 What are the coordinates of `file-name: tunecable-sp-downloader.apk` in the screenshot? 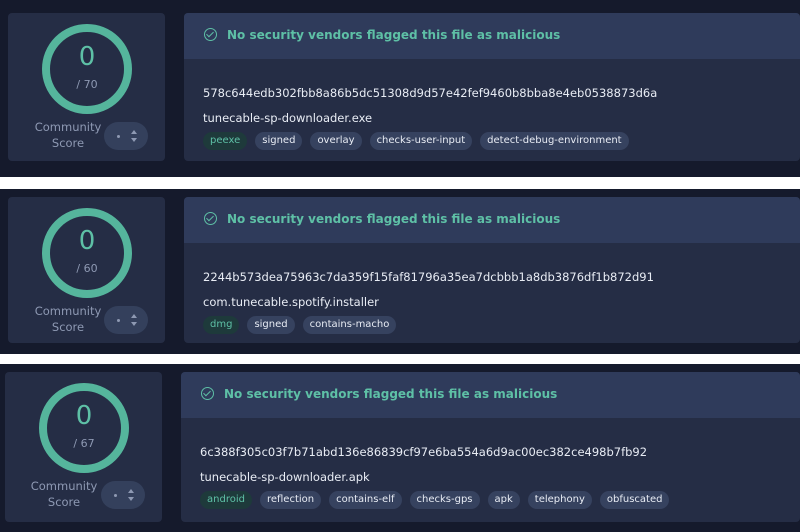 It's located at (285, 477).